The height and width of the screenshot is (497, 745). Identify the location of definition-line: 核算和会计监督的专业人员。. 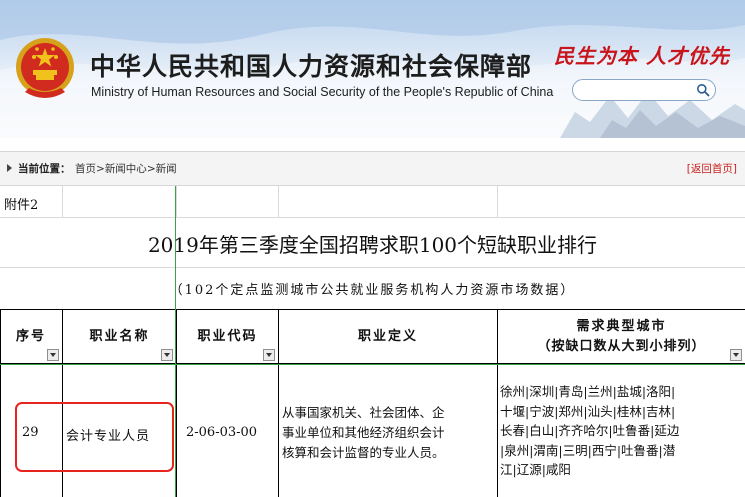
(363, 452).